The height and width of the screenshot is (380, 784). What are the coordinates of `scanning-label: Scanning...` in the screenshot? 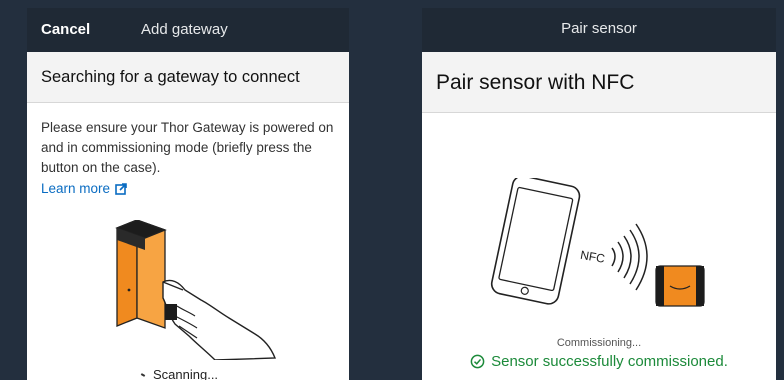 It's located at (186, 373).